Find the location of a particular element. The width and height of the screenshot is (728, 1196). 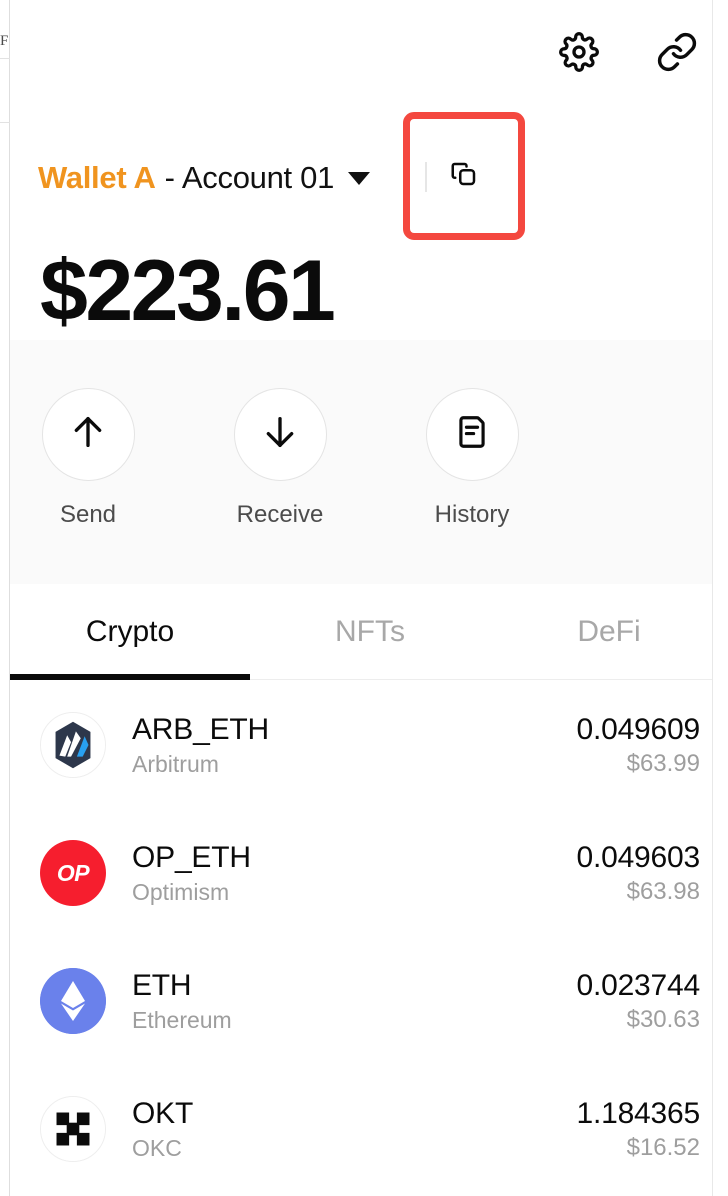

wallet-name: Wallet A is located at coordinates (97, 177).